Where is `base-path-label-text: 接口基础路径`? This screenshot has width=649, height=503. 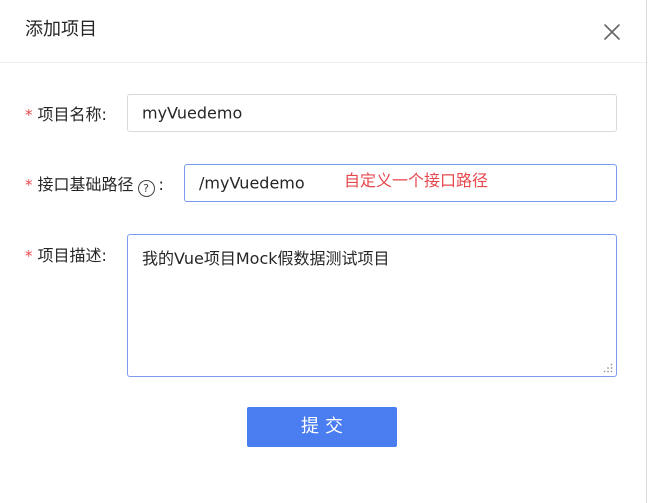
base-path-label-text: 接口基础路径 is located at coordinates (85, 184).